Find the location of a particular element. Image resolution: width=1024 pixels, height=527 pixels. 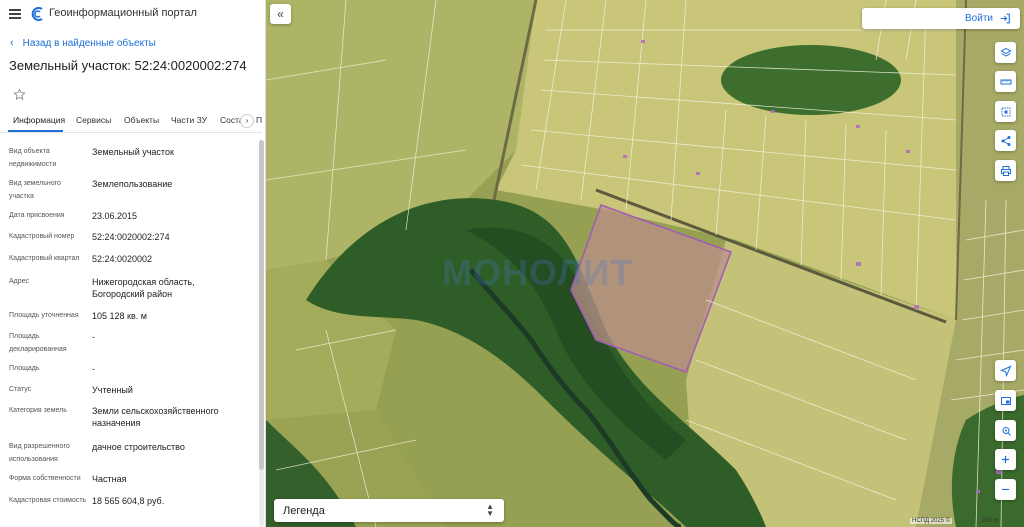

attr-label: Форма собственности is located at coordinates (45, 478).